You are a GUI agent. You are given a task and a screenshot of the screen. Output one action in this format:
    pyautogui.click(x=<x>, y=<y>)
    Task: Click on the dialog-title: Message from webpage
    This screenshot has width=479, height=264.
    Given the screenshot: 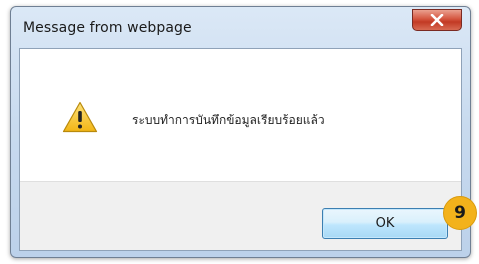 What is the action you would take?
    pyautogui.click(x=107, y=28)
    